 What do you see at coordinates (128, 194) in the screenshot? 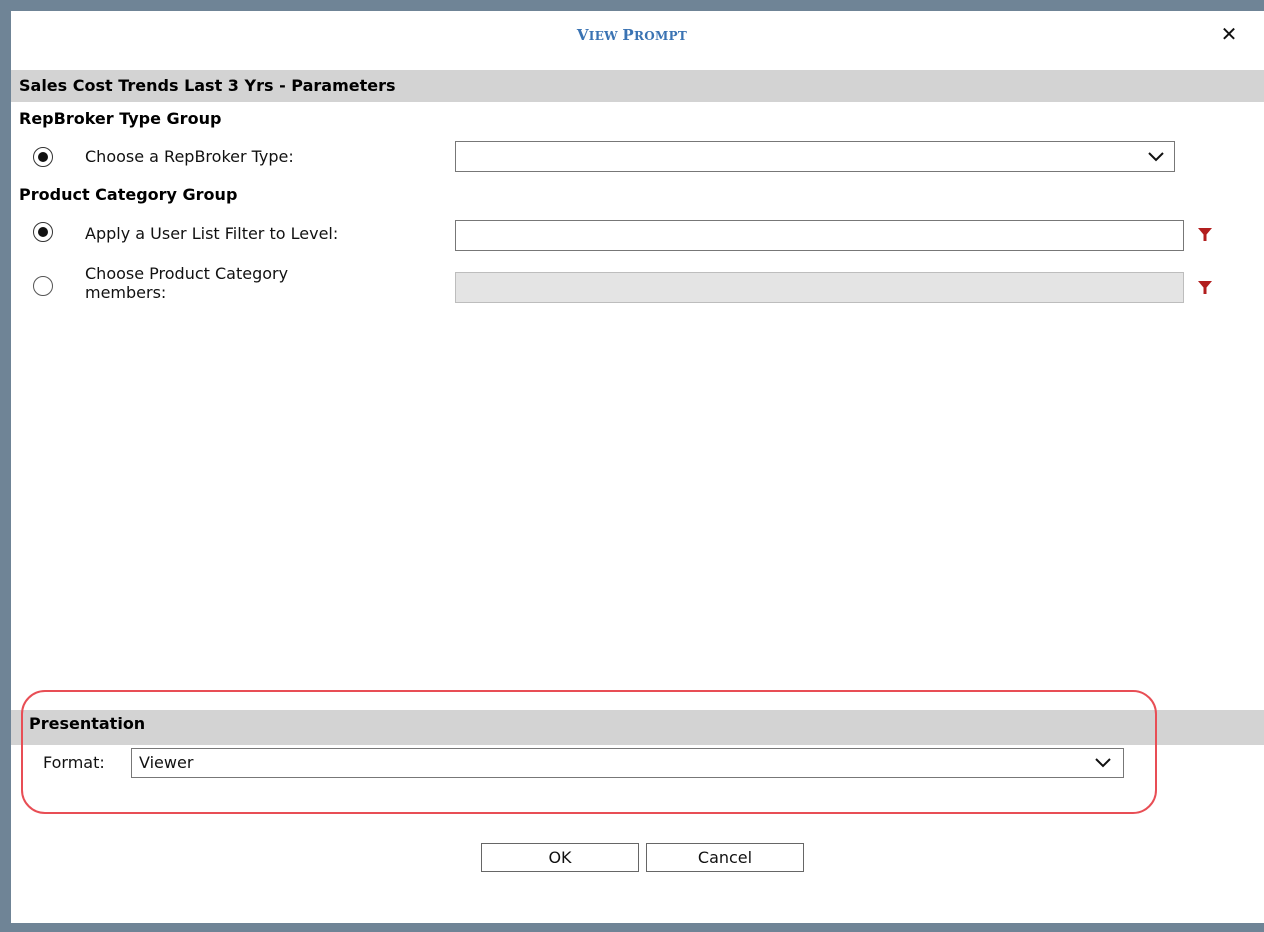
I see `group-title-product-category: Product Category Group` at bounding box center [128, 194].